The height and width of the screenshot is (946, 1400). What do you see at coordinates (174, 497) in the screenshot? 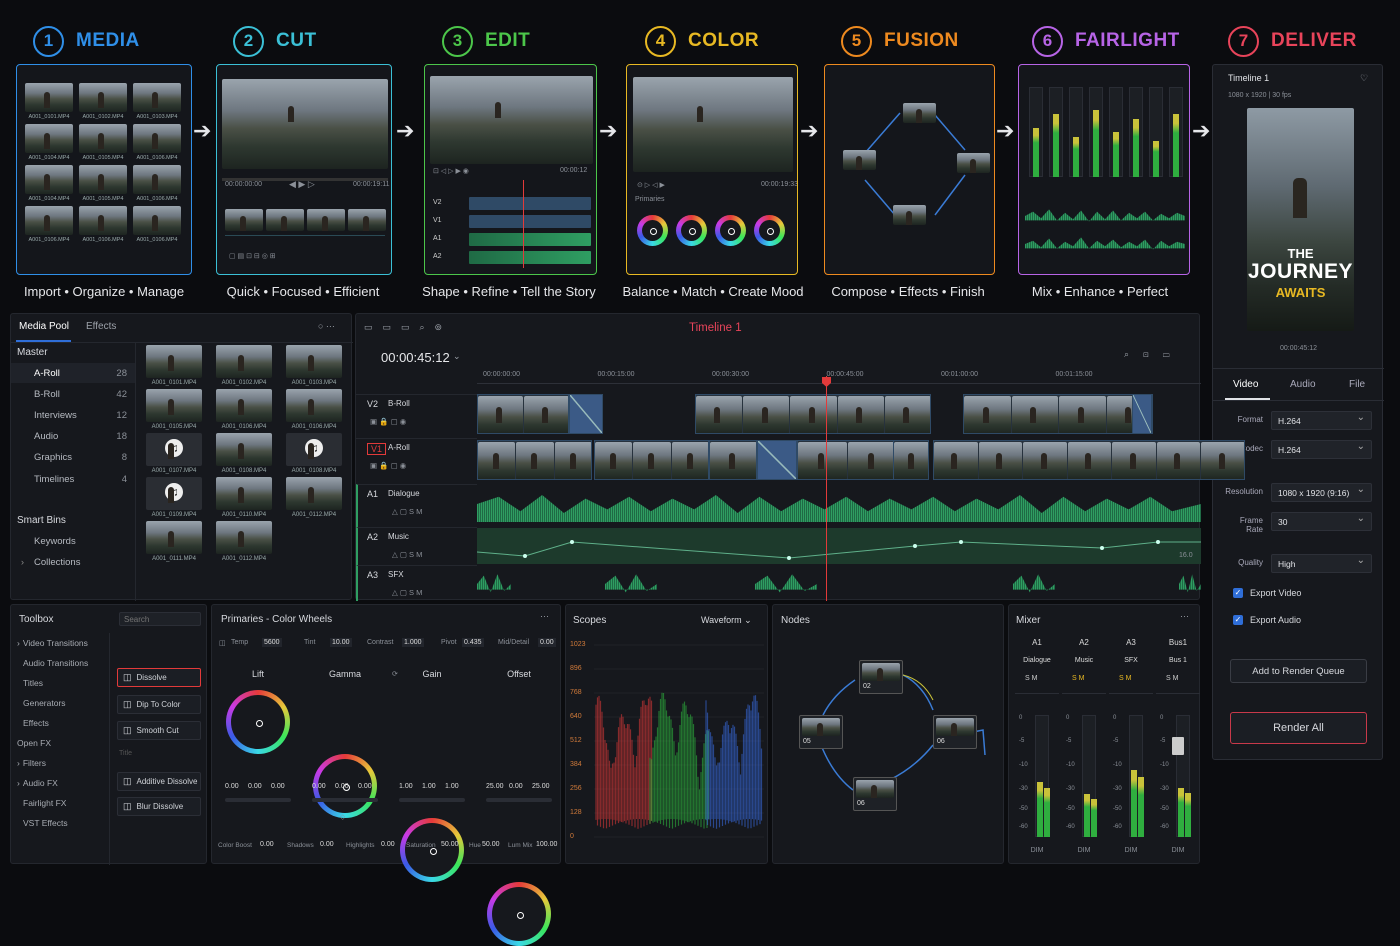
I see `clip-thumbnail: ♫ A001_0109.MP4` at bounding box center [174, 497].